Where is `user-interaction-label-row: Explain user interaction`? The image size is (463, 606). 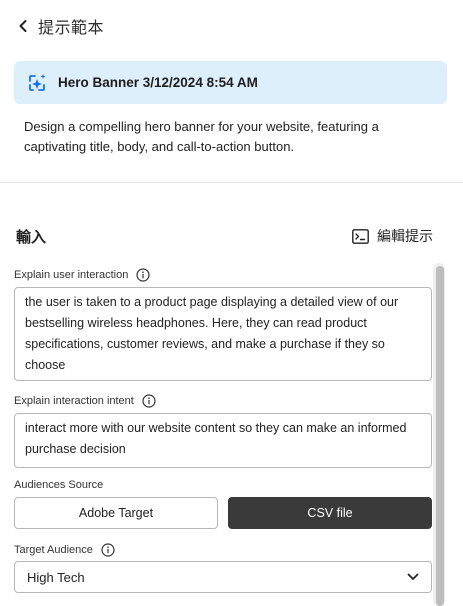 user-interaction-label-row: Explain user interaction is located at coordinates (82, 275).